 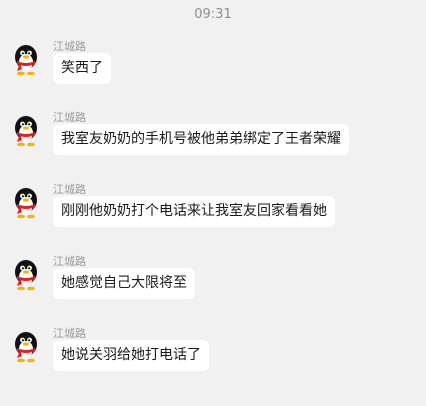 What do you see at coordinates (82, 68) in the screenshot?
I see `message-bubble: 笑西了` at bounding box center [82, 68].